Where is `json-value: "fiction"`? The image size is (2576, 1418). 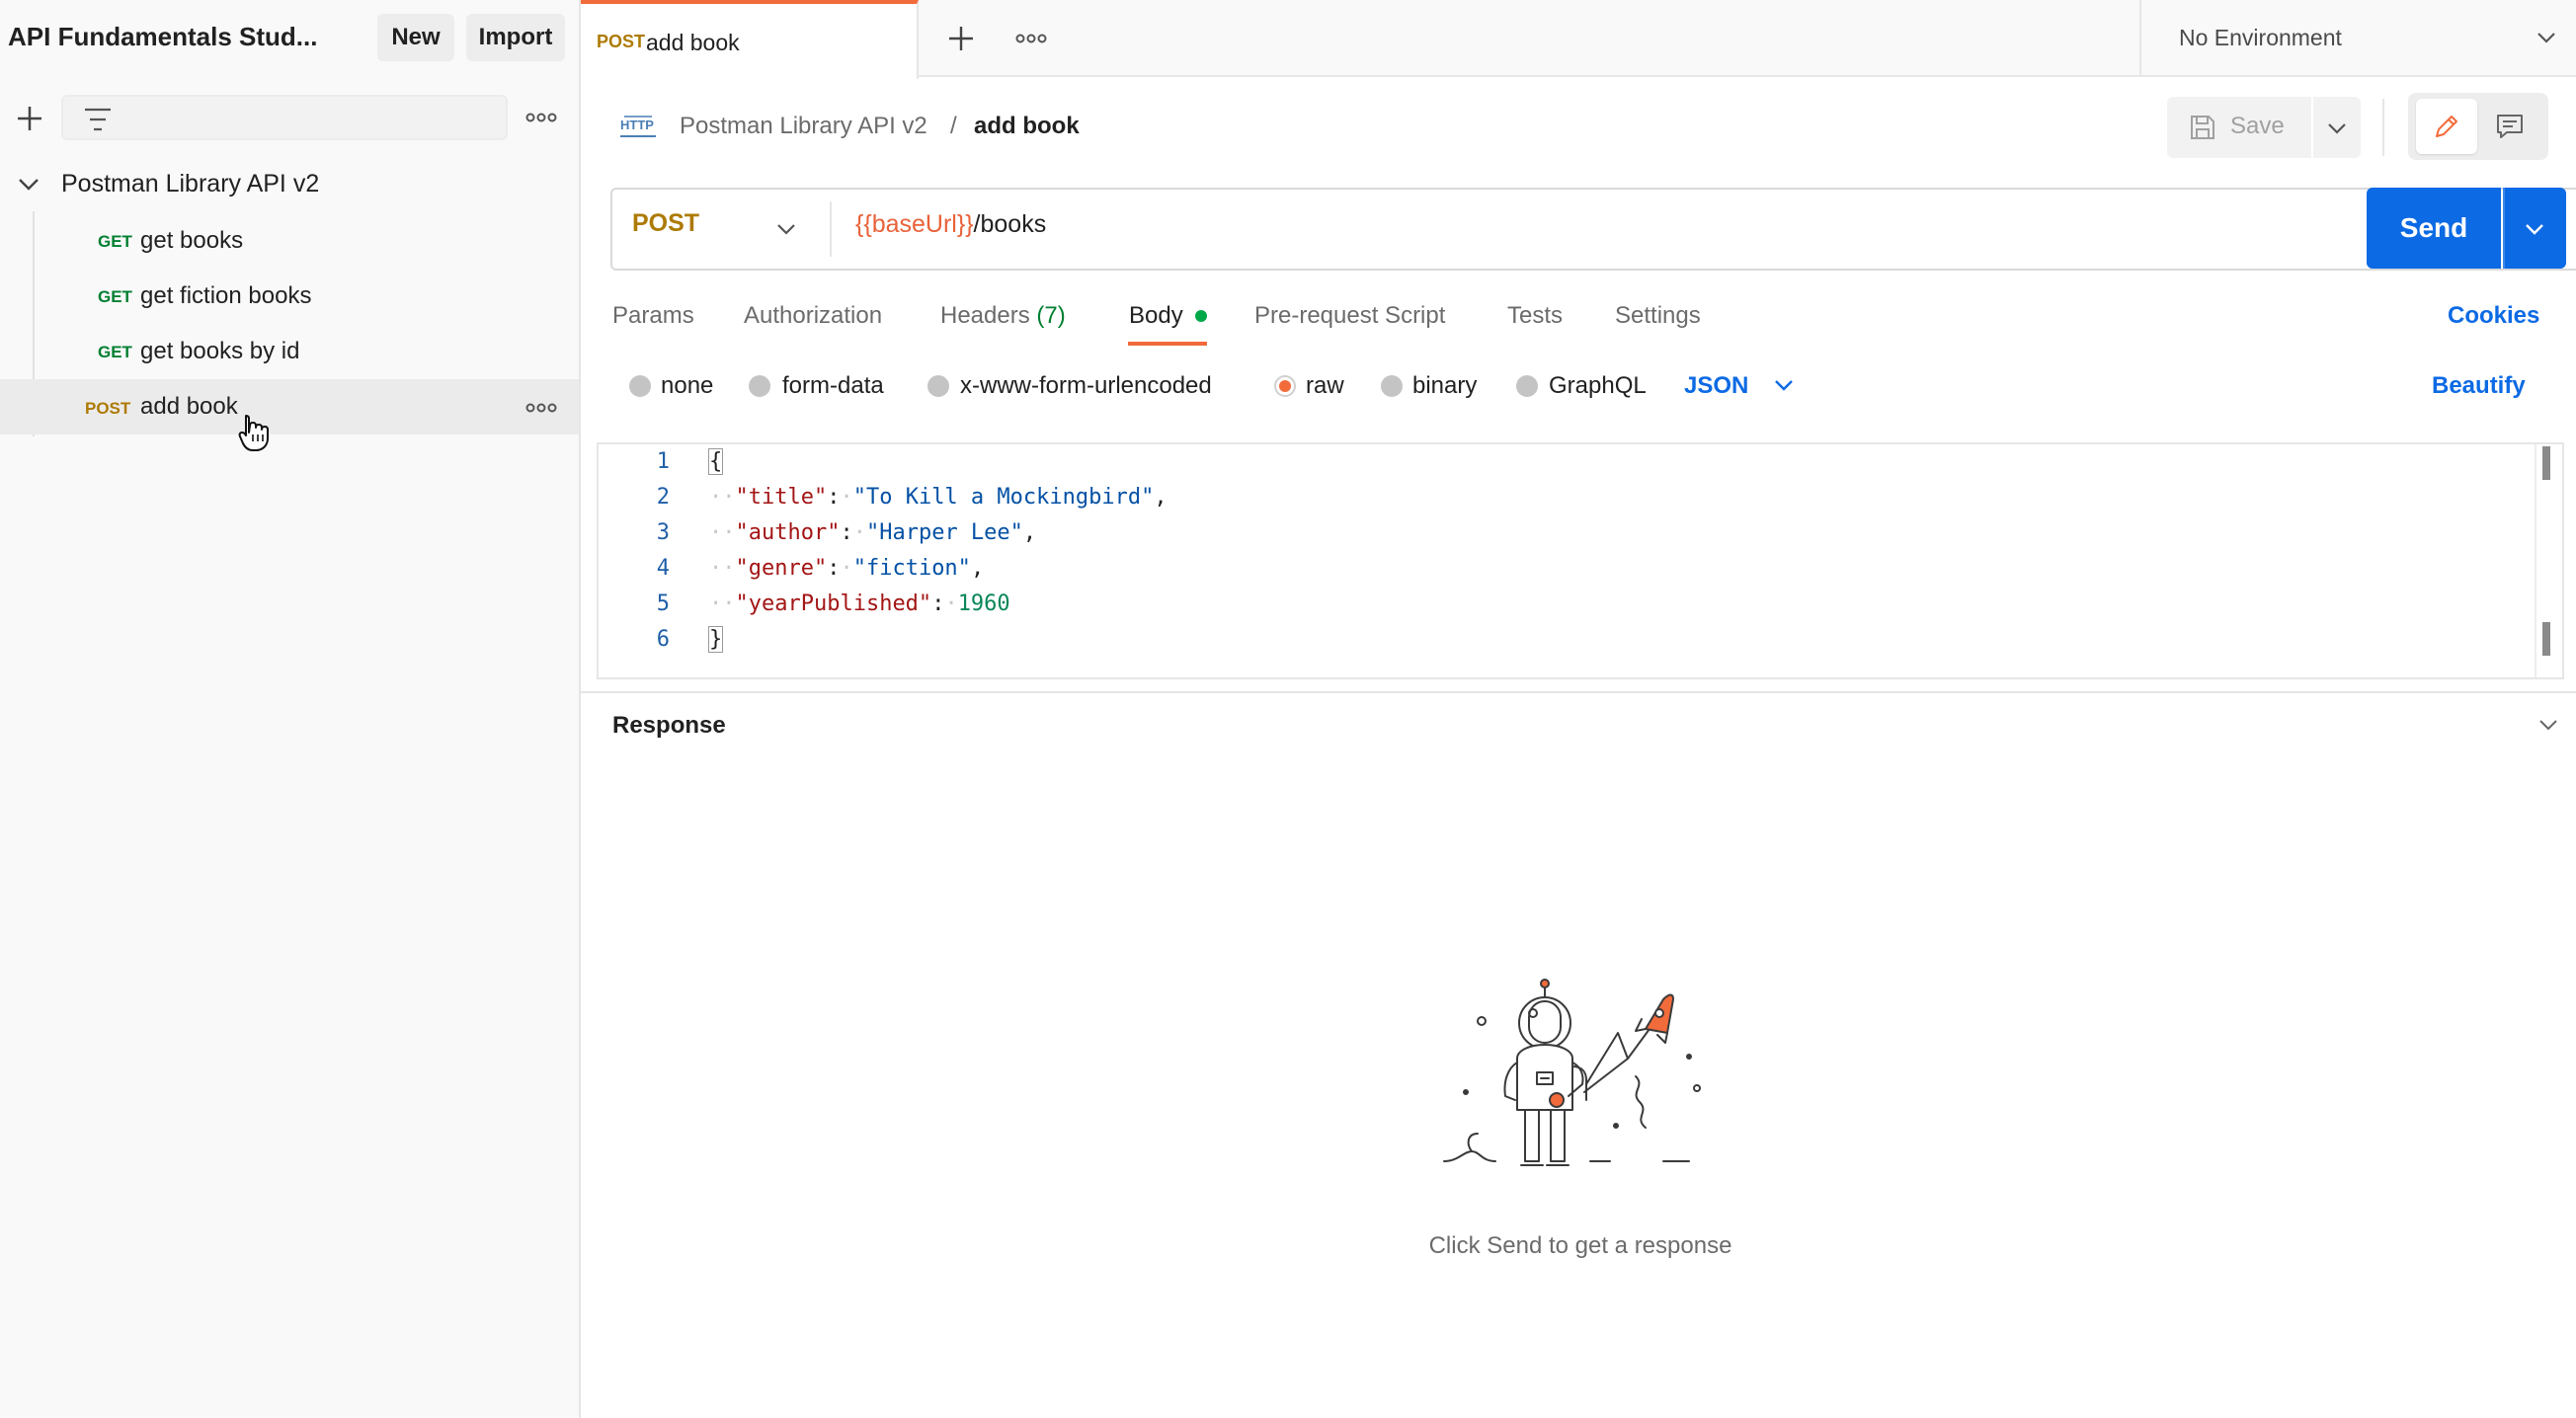
json-value: "fiction" is located at coordinates (911, 568).